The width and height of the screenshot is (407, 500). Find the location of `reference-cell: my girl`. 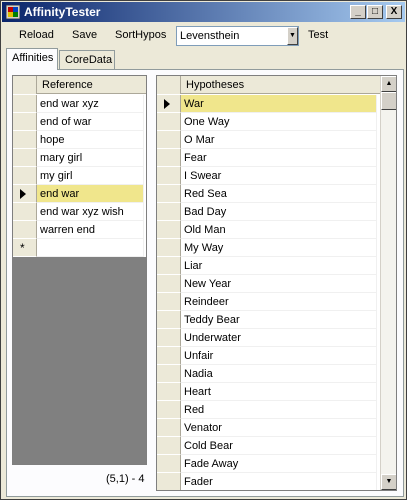

reference-cell: my girl is located at coordinates (90, 176).